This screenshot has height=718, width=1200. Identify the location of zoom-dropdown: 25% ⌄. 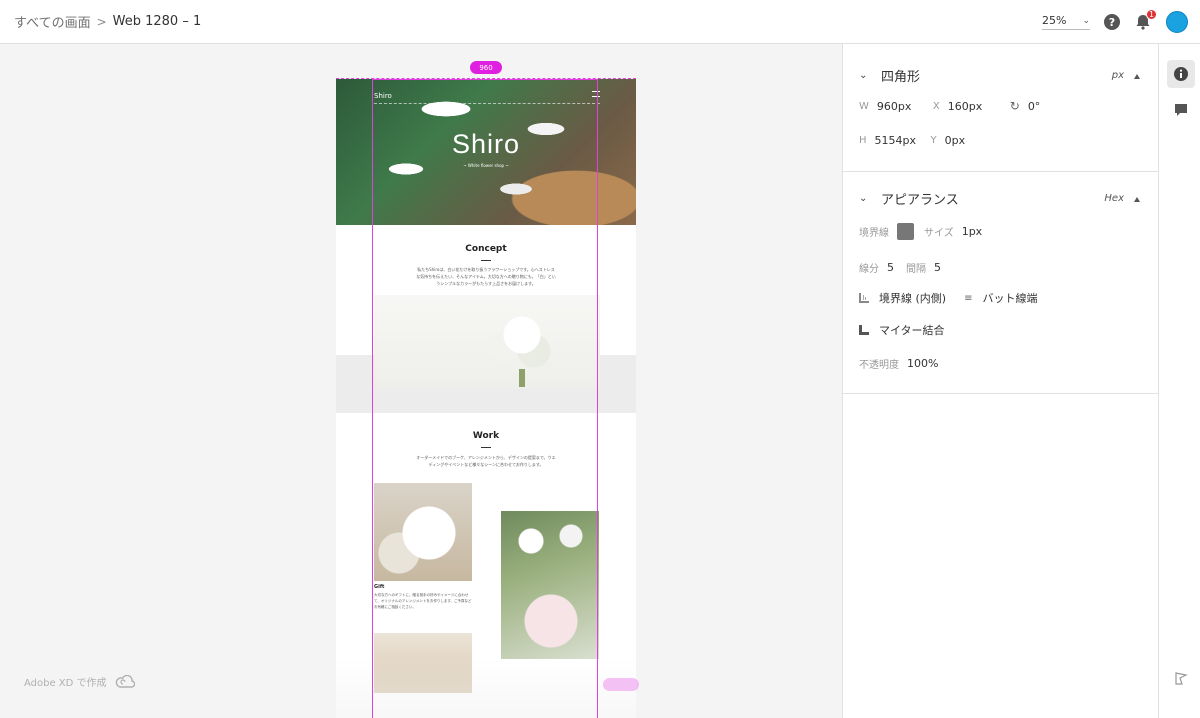
(1066, 22).